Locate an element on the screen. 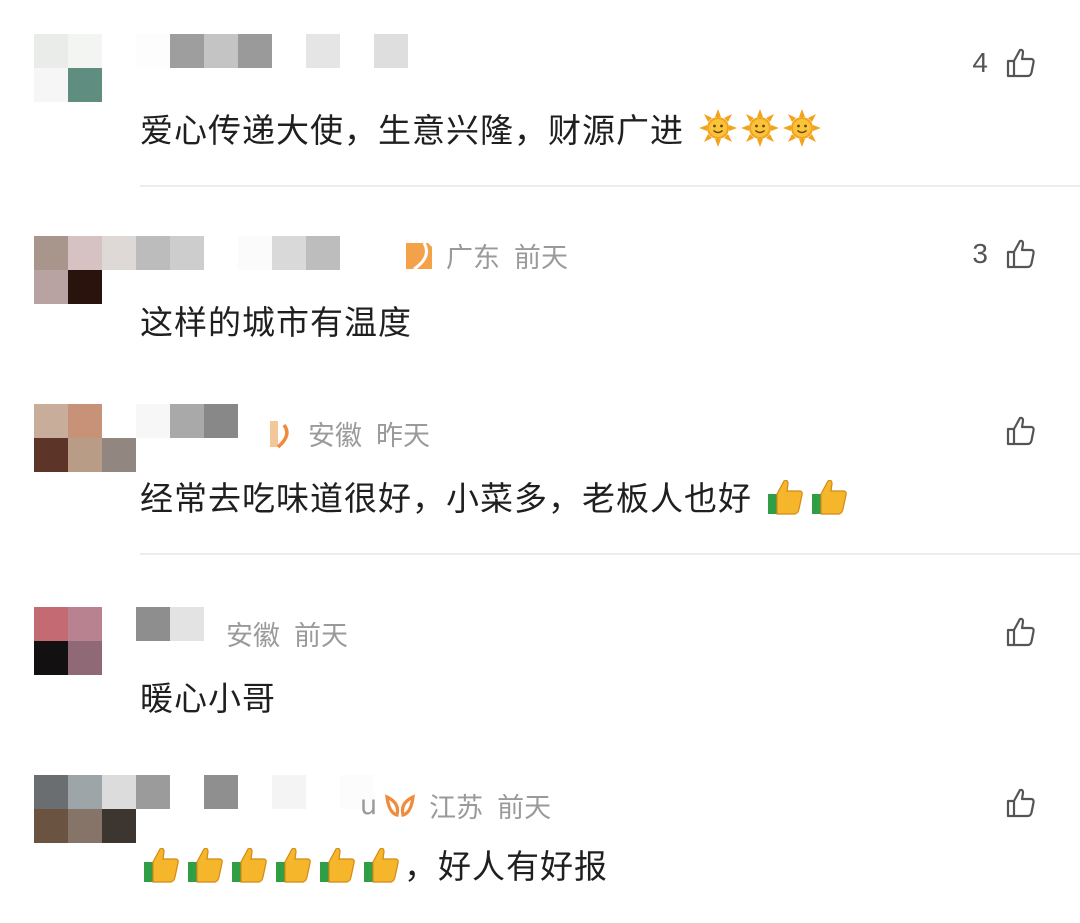 This screenshot has height=923, width=1080. like-button: 3 is located at coordinates (1005, 254).